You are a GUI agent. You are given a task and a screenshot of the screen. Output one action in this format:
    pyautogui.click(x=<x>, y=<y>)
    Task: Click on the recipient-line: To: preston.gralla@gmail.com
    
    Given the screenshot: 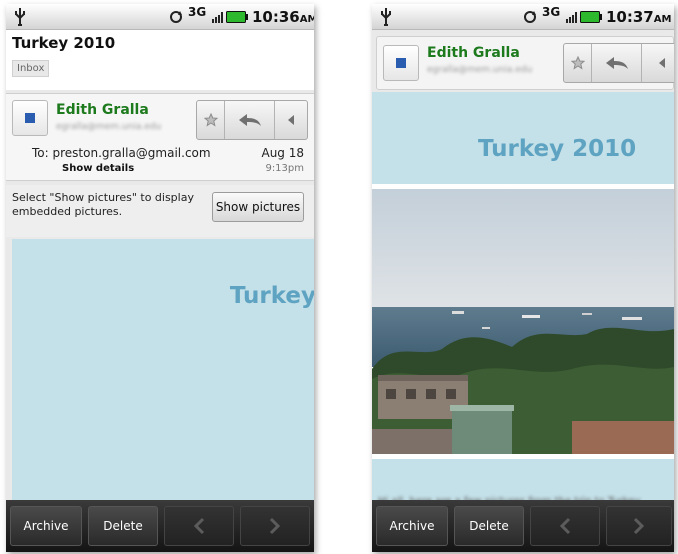 What is the action you would take?
    pyautogui.click(x=121, y=153)
    